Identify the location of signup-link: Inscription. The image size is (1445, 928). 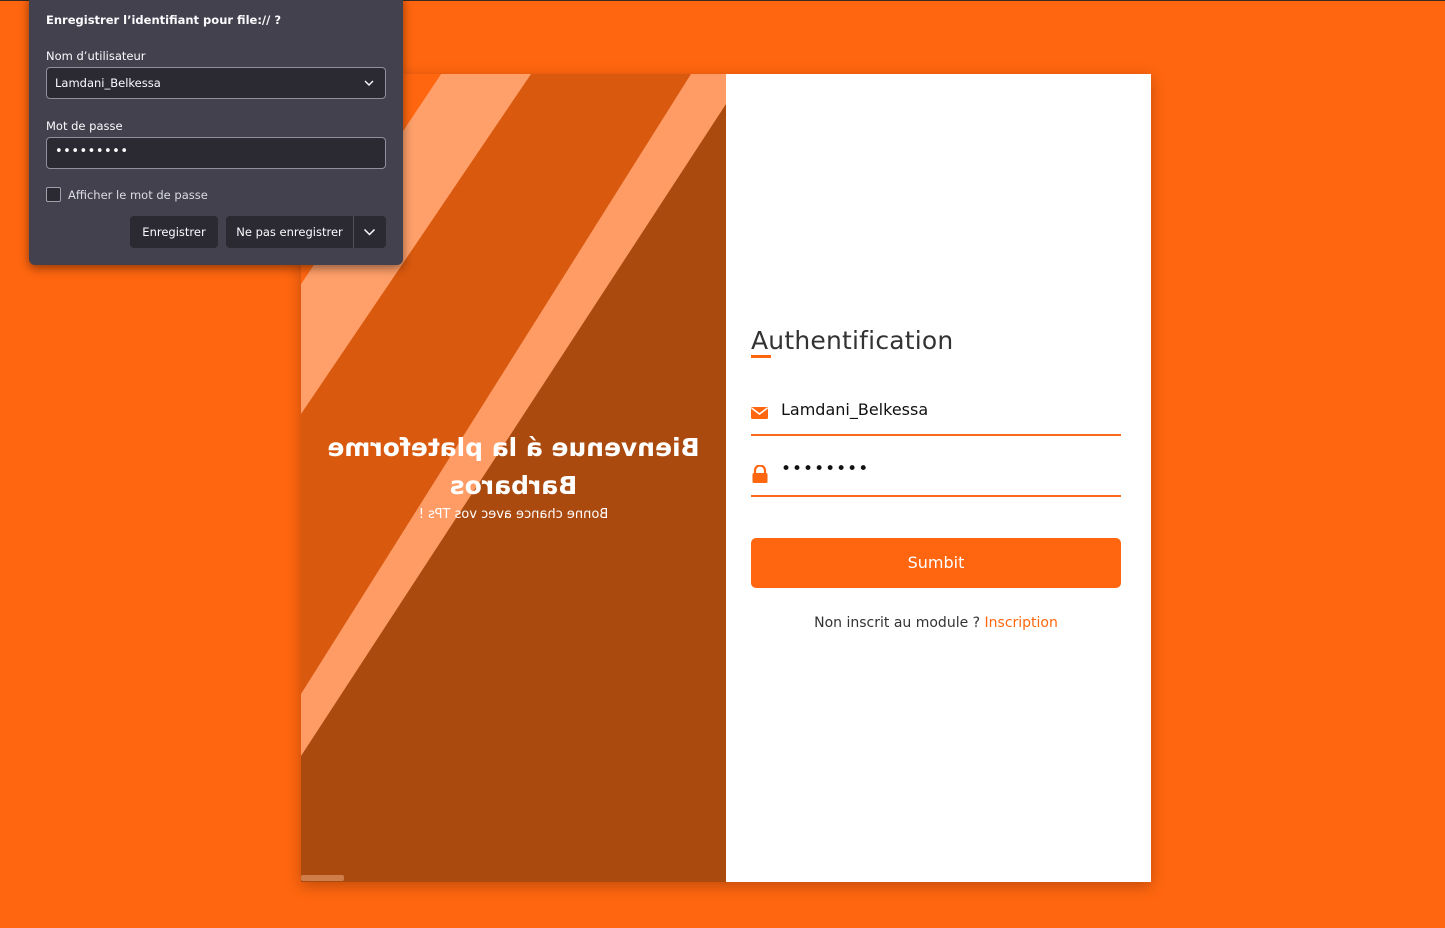
(1021, 623).